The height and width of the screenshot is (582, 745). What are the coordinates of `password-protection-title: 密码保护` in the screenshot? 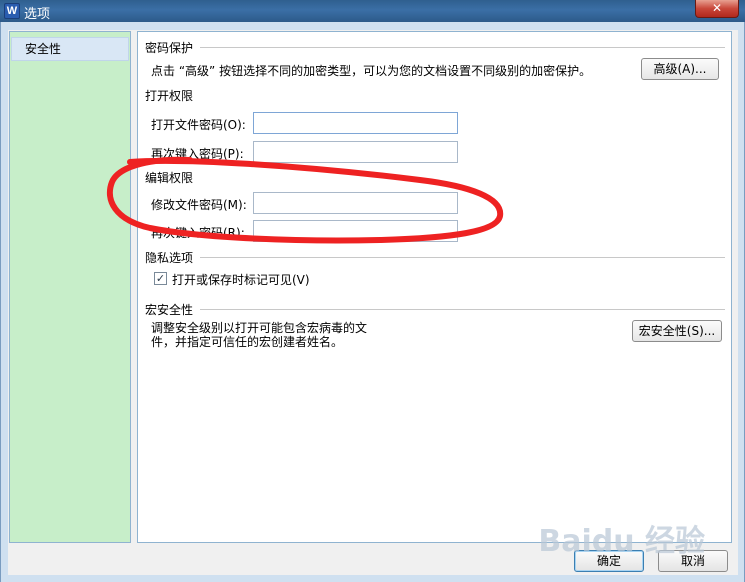 It's located at (169, 48).